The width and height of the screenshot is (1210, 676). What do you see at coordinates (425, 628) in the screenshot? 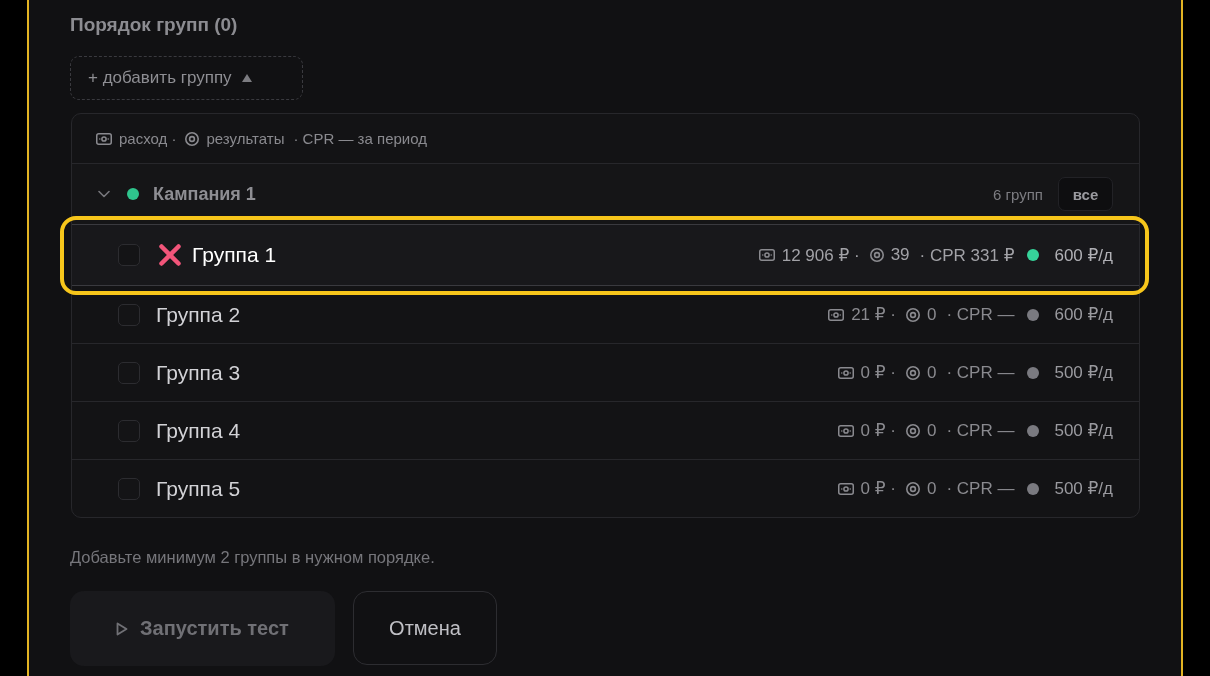
I see `cancel-button: Отмена` at bounding box center [425, 628].